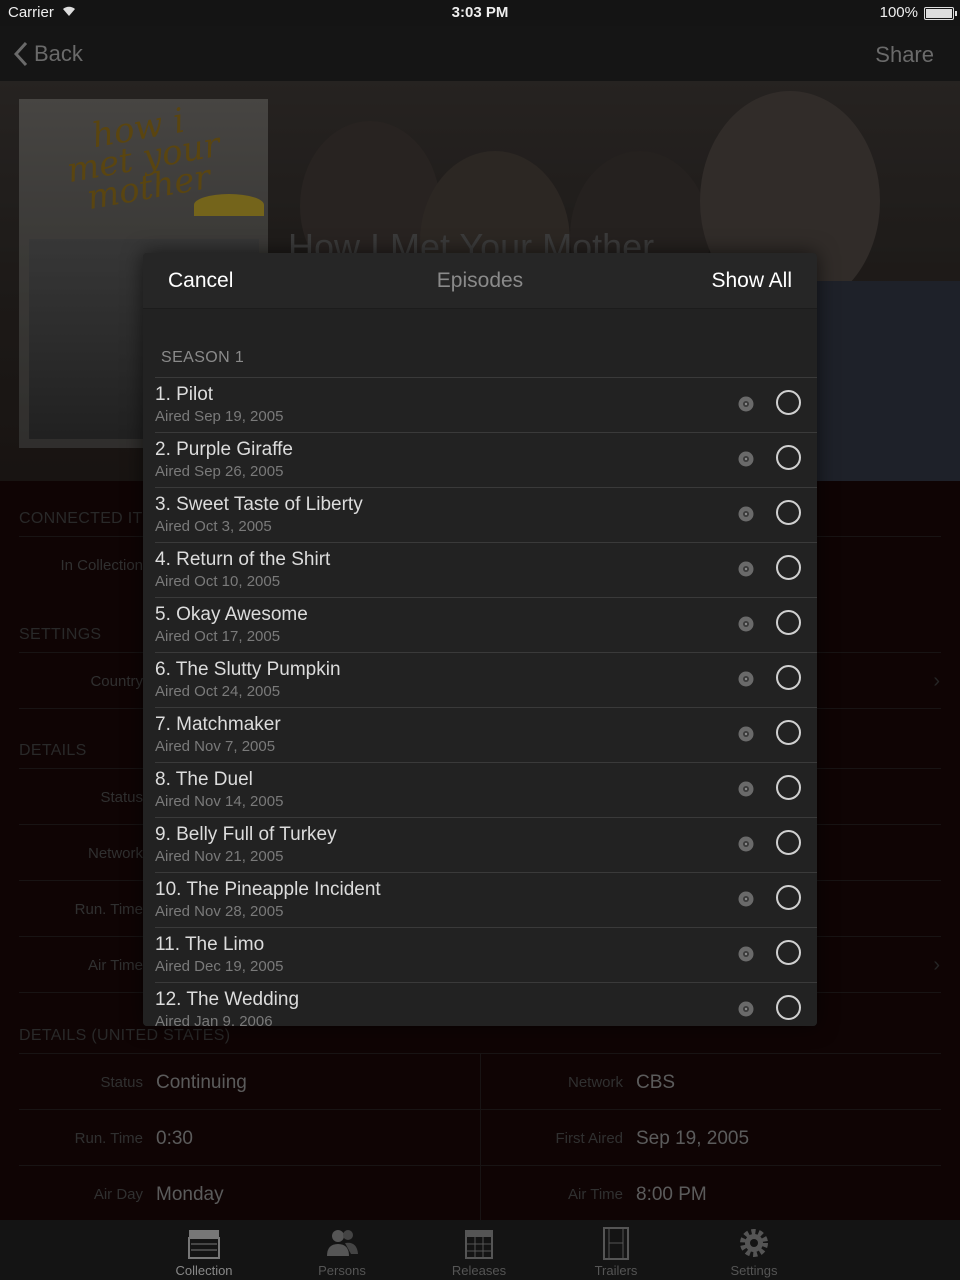  What do you see at coordinates (210, 944) in the screenshot?
I see `episode-title: 11. The Limo` at bounding box center [210, 944].